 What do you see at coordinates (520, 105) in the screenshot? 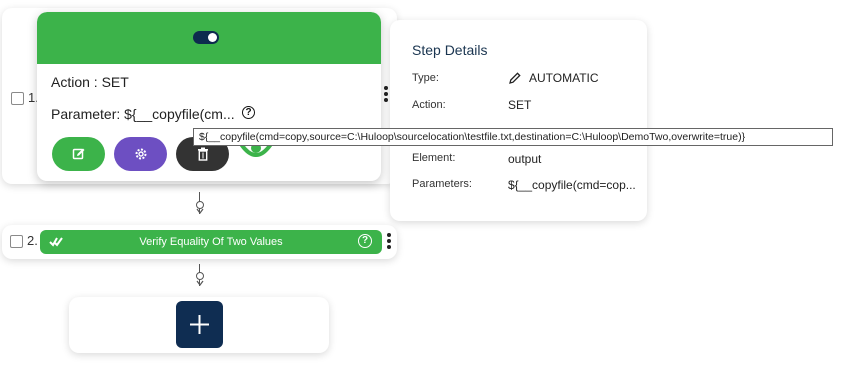
I see `action-value: SET` at bounding box center [520, 105].